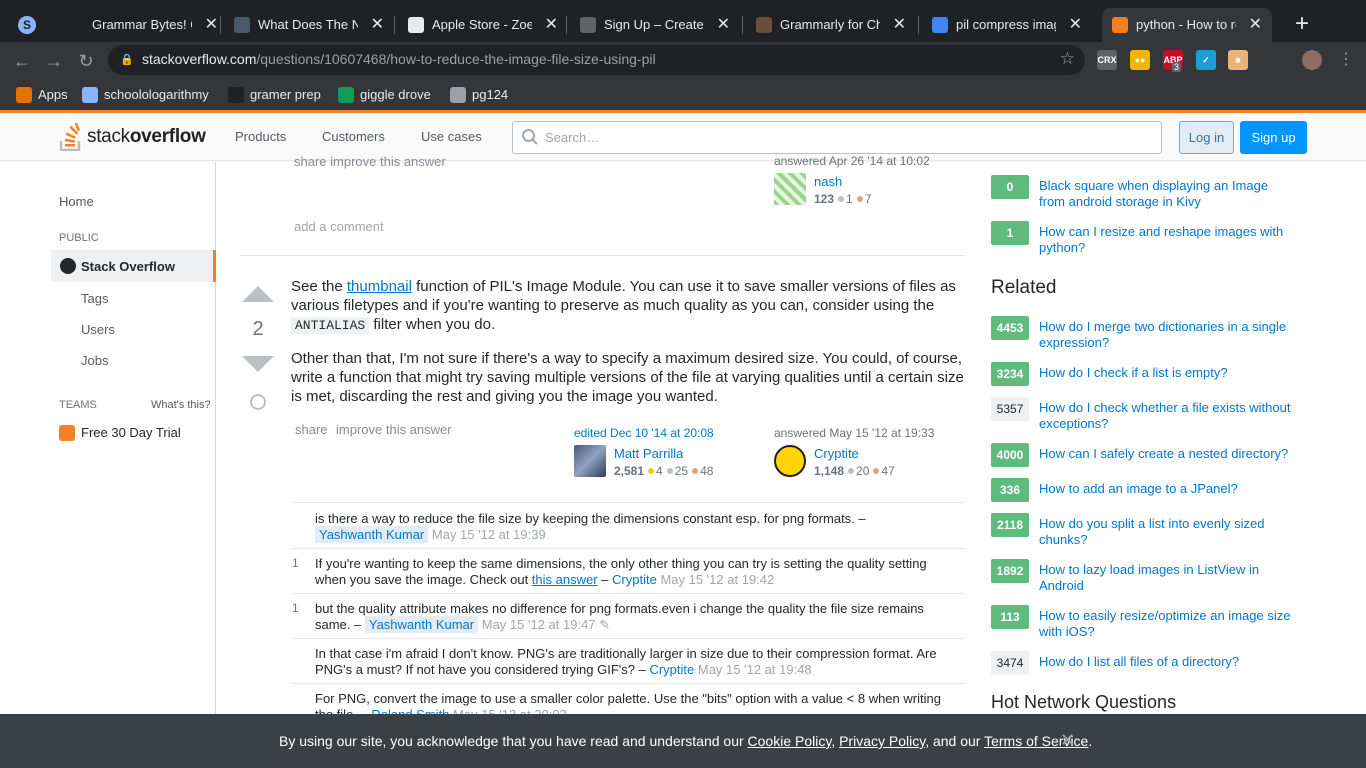  Describe the element at coordinates (648, 453) in the screenshot. I see `editor-link: Matt Parrilla` at that location.